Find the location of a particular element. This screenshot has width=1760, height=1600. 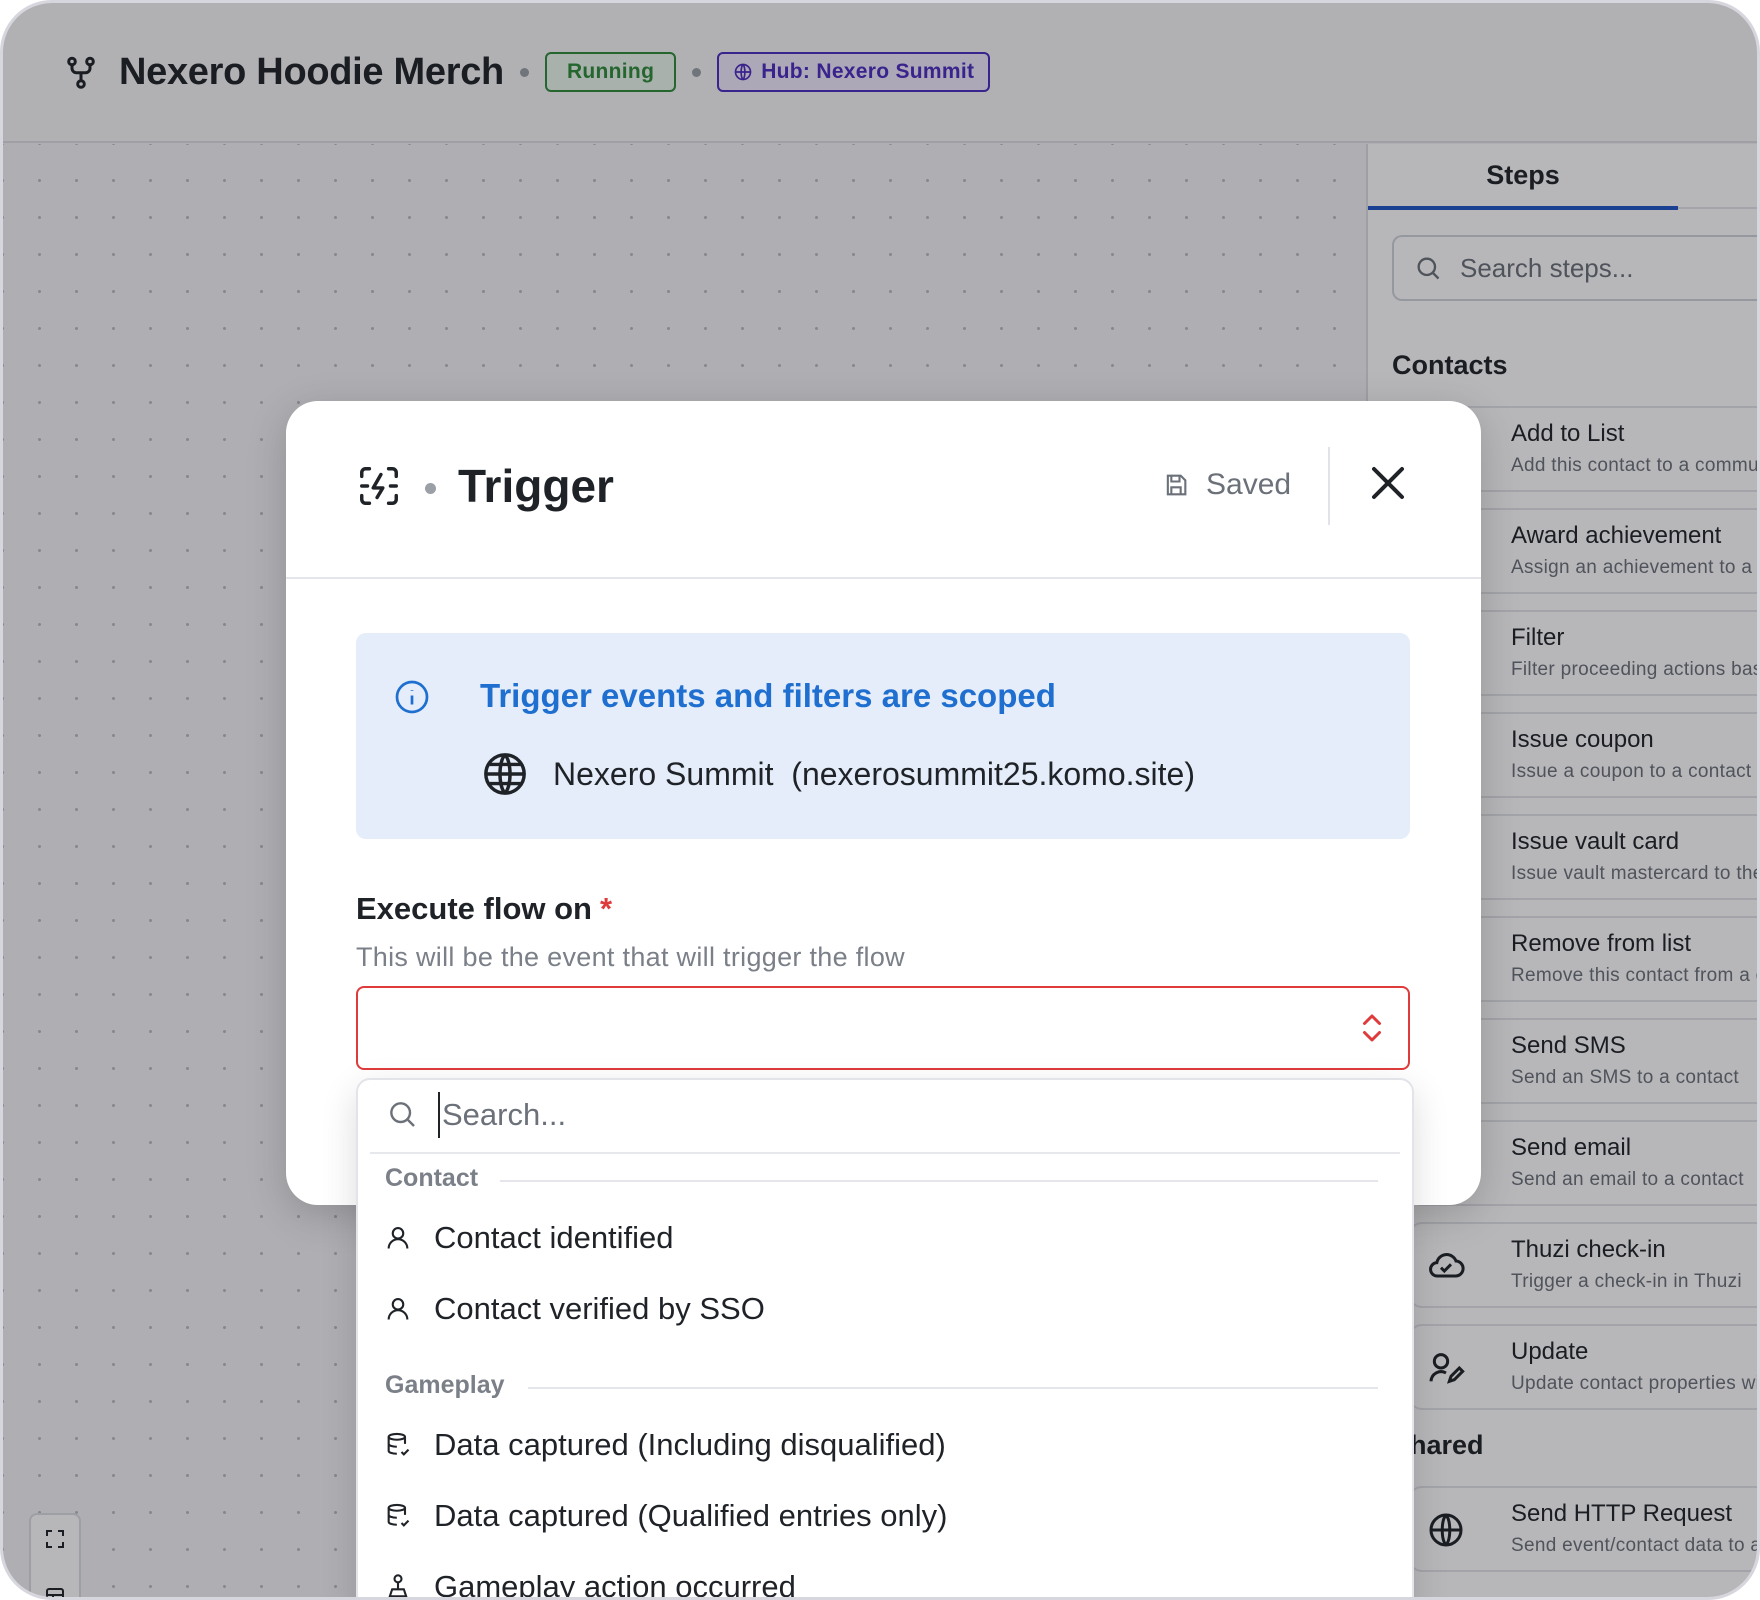

required-mark: * is located at coordinates (606, 908).